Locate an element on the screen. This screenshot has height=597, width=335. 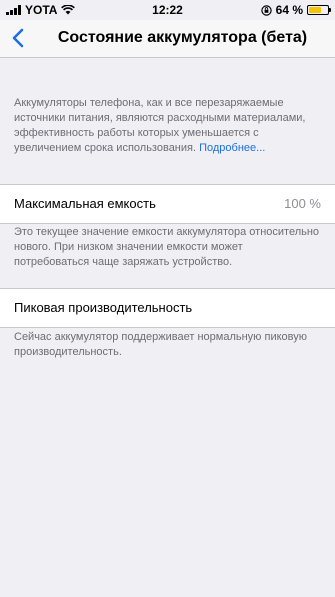
peak-performance-row: Пиковая производительность is located at coordinates (167, 308).